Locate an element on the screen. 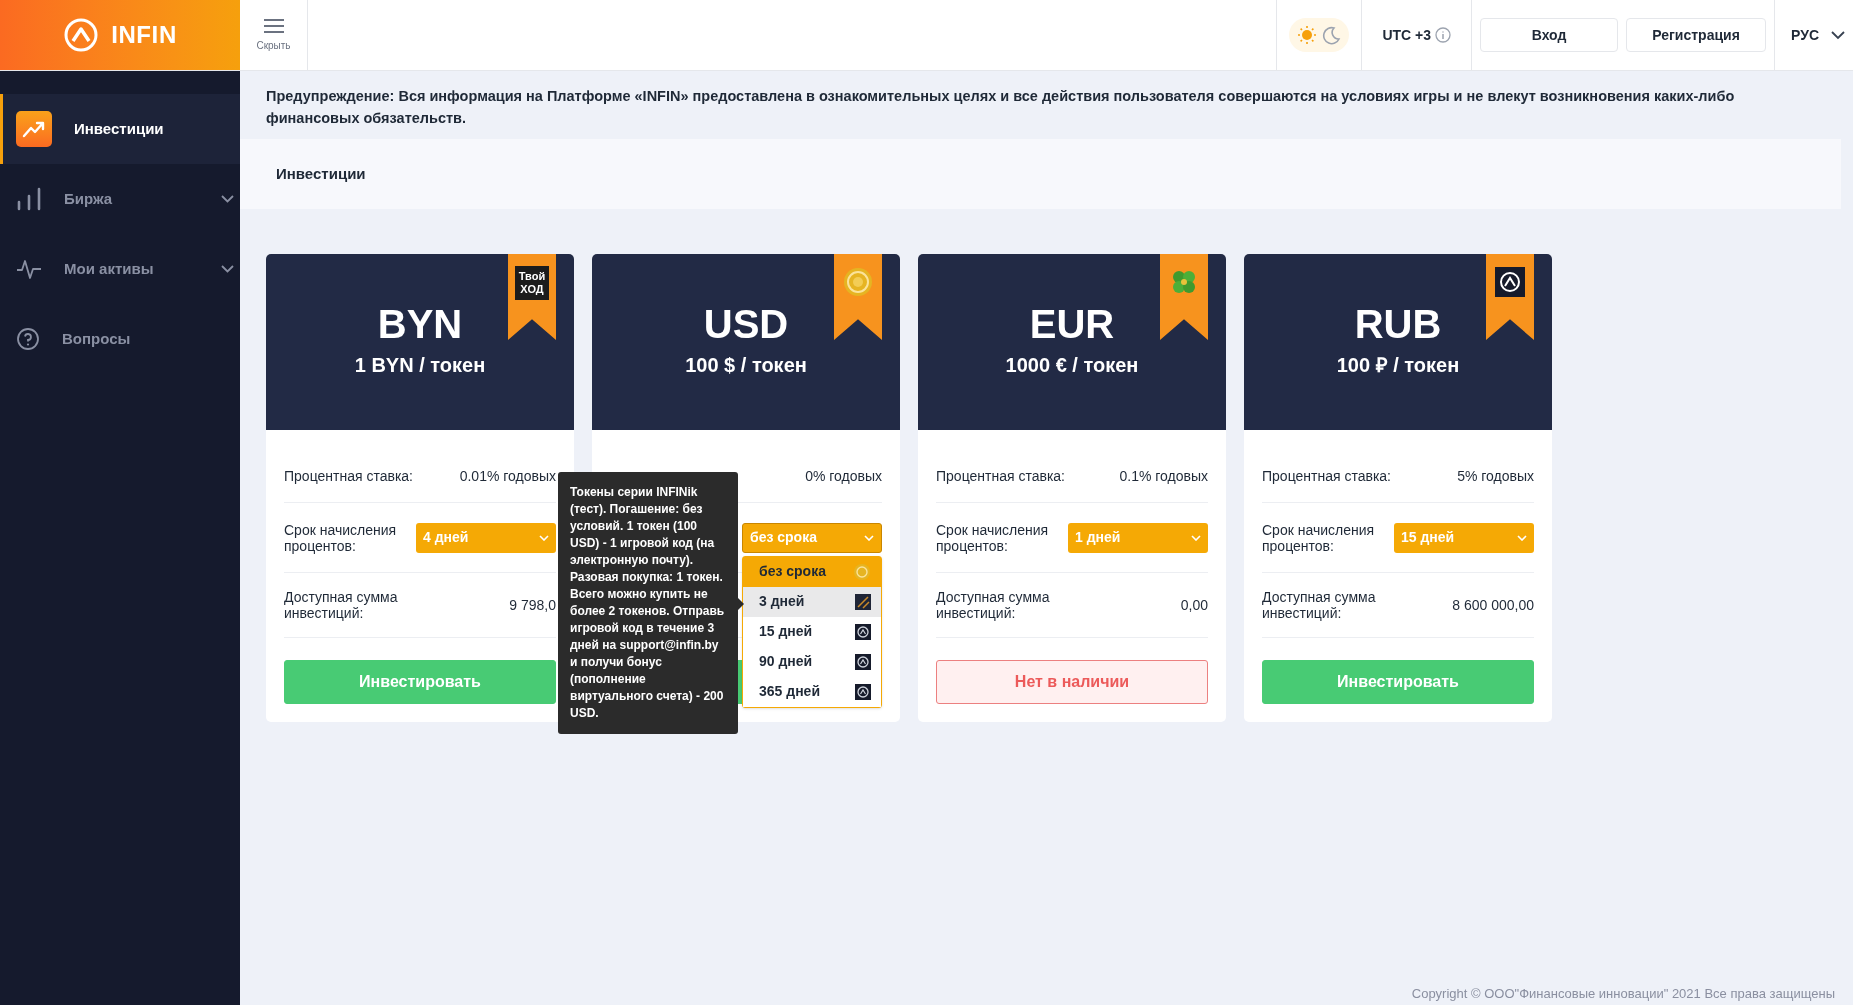  login-button: Вход is located at coordinates (1549, 35).